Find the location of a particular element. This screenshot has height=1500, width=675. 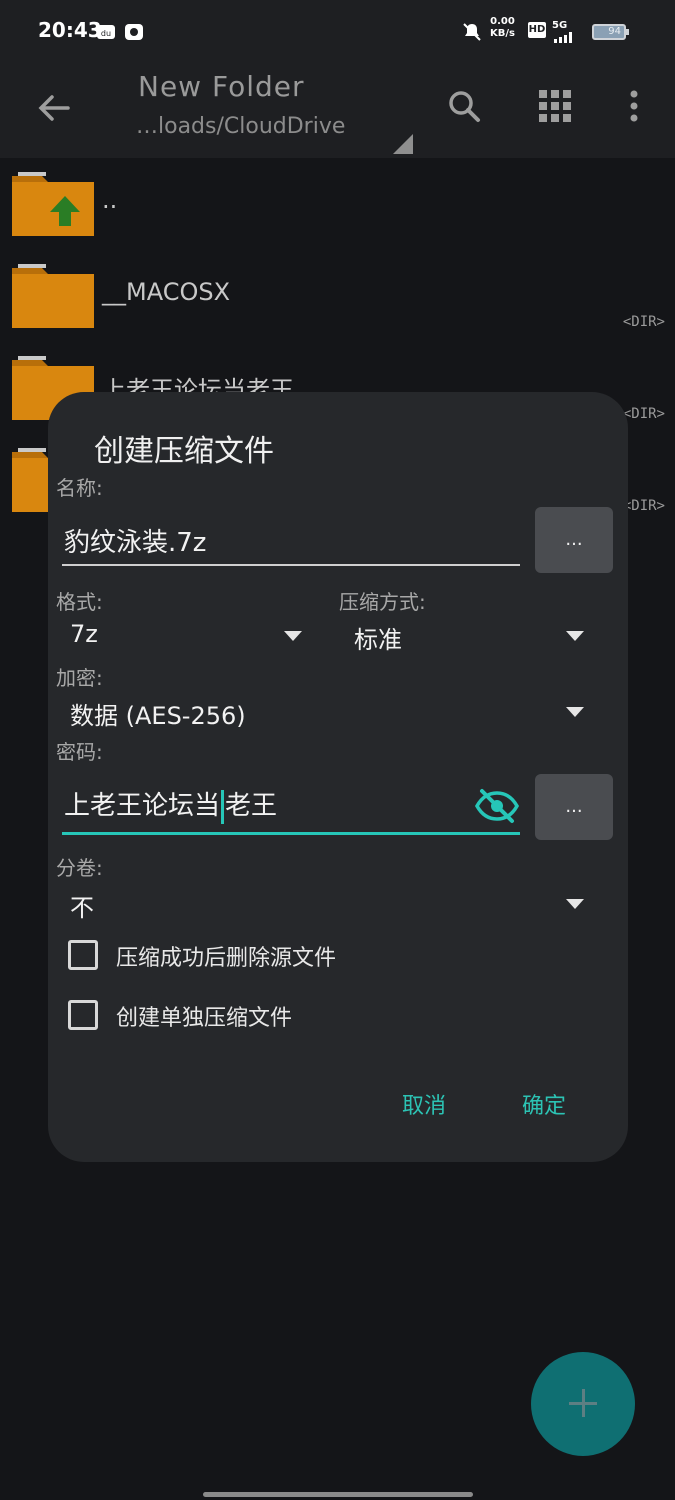

status-time: 20:43 is located at coordinates (70, 30).